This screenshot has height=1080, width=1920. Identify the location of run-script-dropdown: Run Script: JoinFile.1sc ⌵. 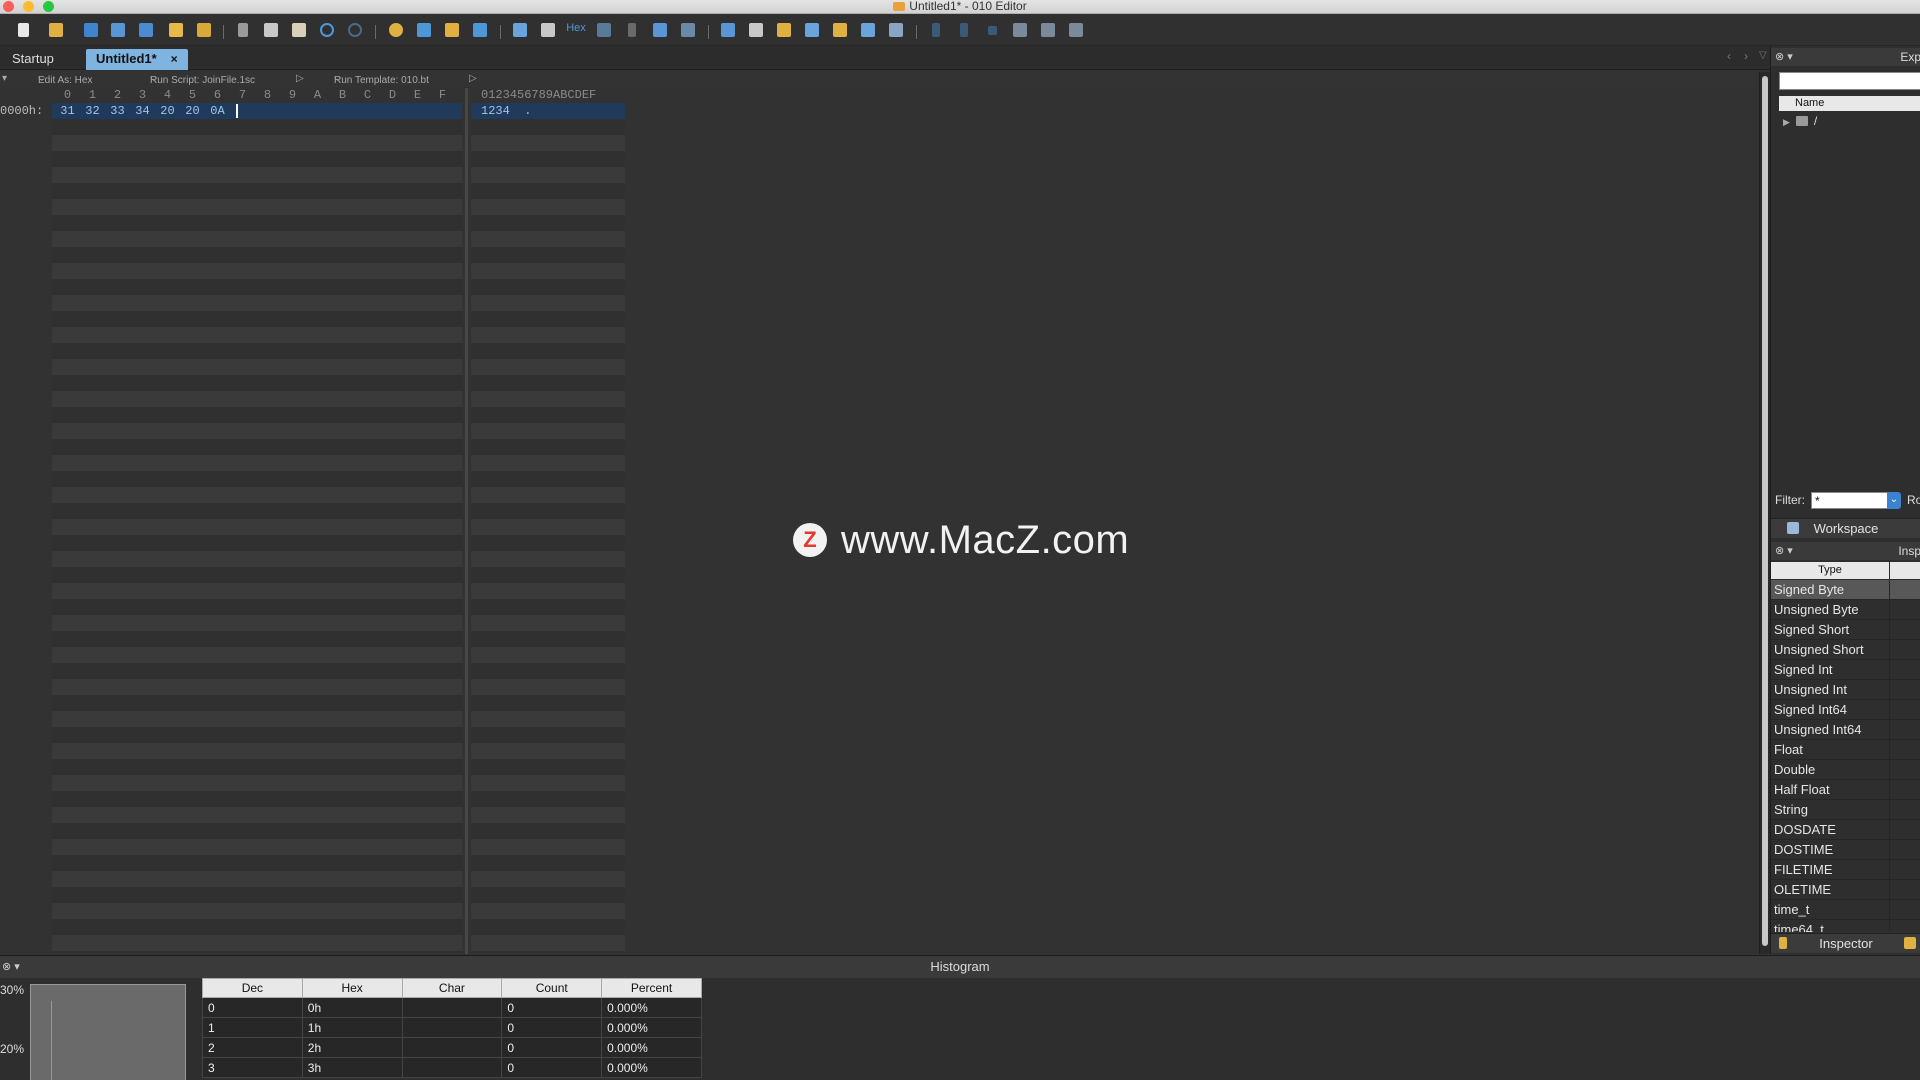
(202, 79).